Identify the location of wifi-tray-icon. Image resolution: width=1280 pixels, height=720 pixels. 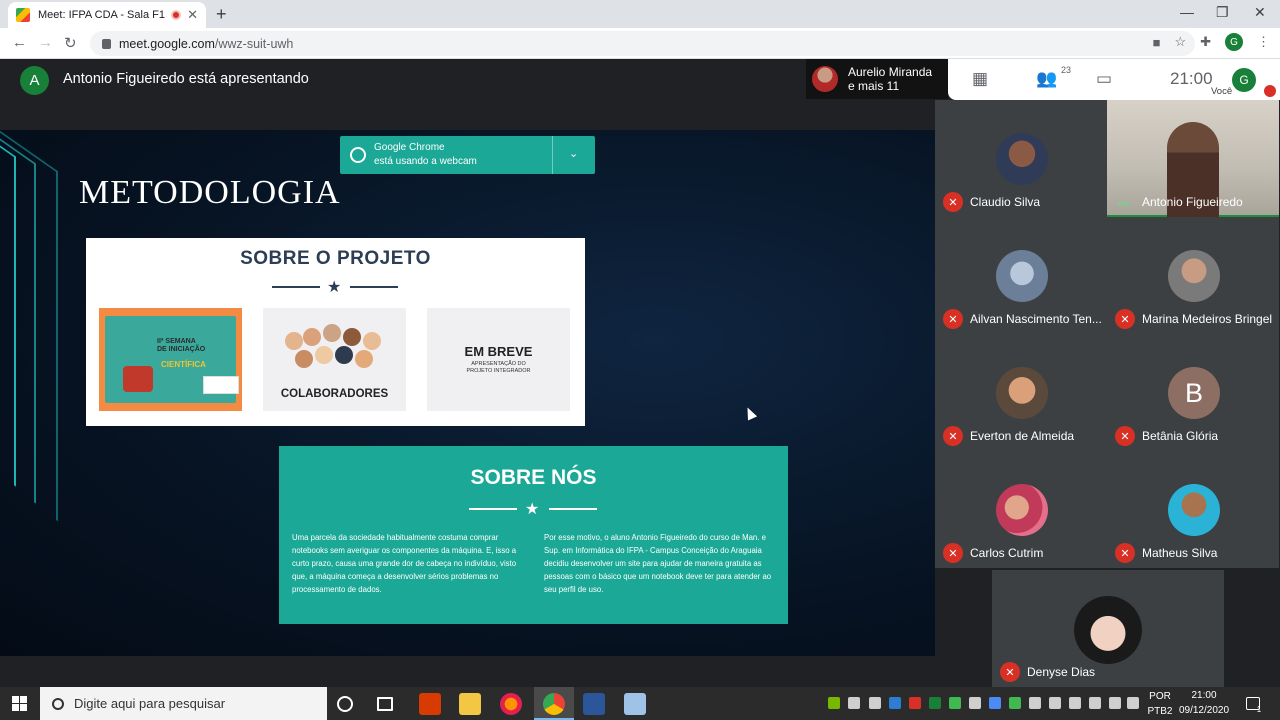
(1115, 703).